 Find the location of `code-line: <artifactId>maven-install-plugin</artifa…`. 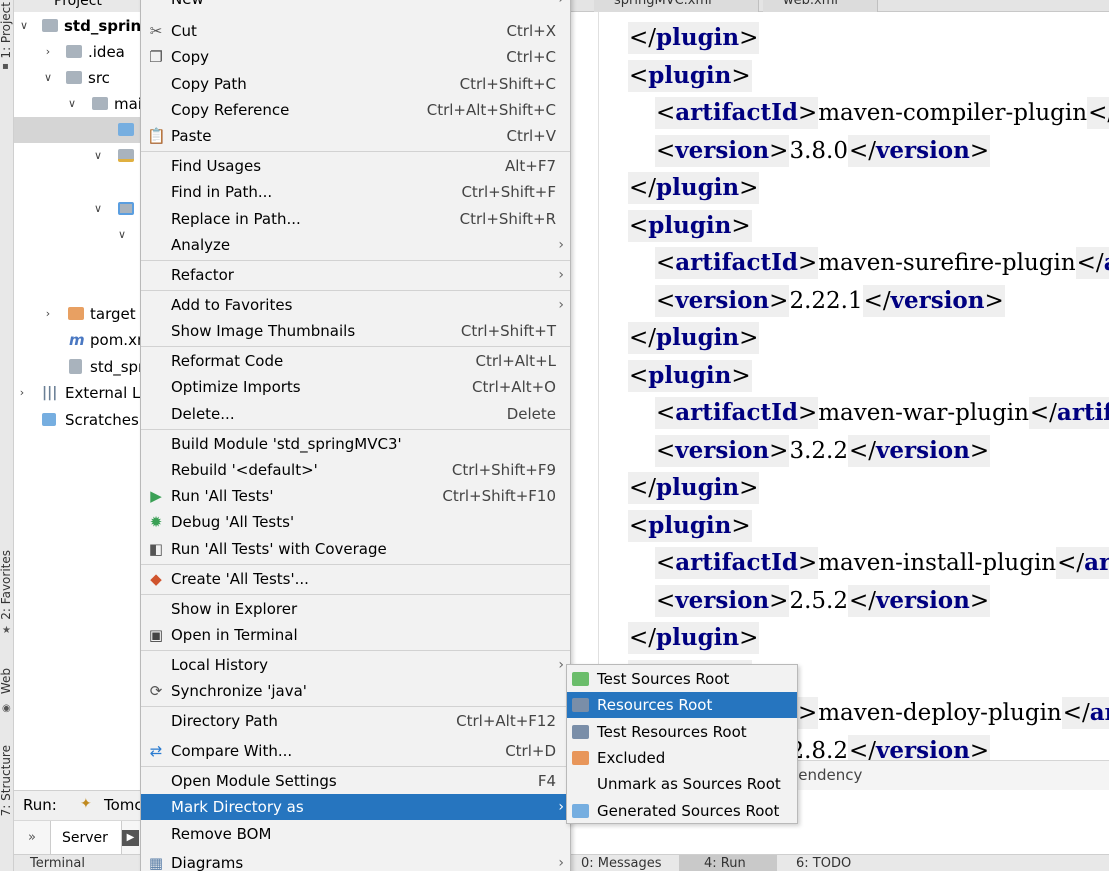

code-line: <artifactId>maven-install-plugin</artifa… is located at coordinates (882, 563).